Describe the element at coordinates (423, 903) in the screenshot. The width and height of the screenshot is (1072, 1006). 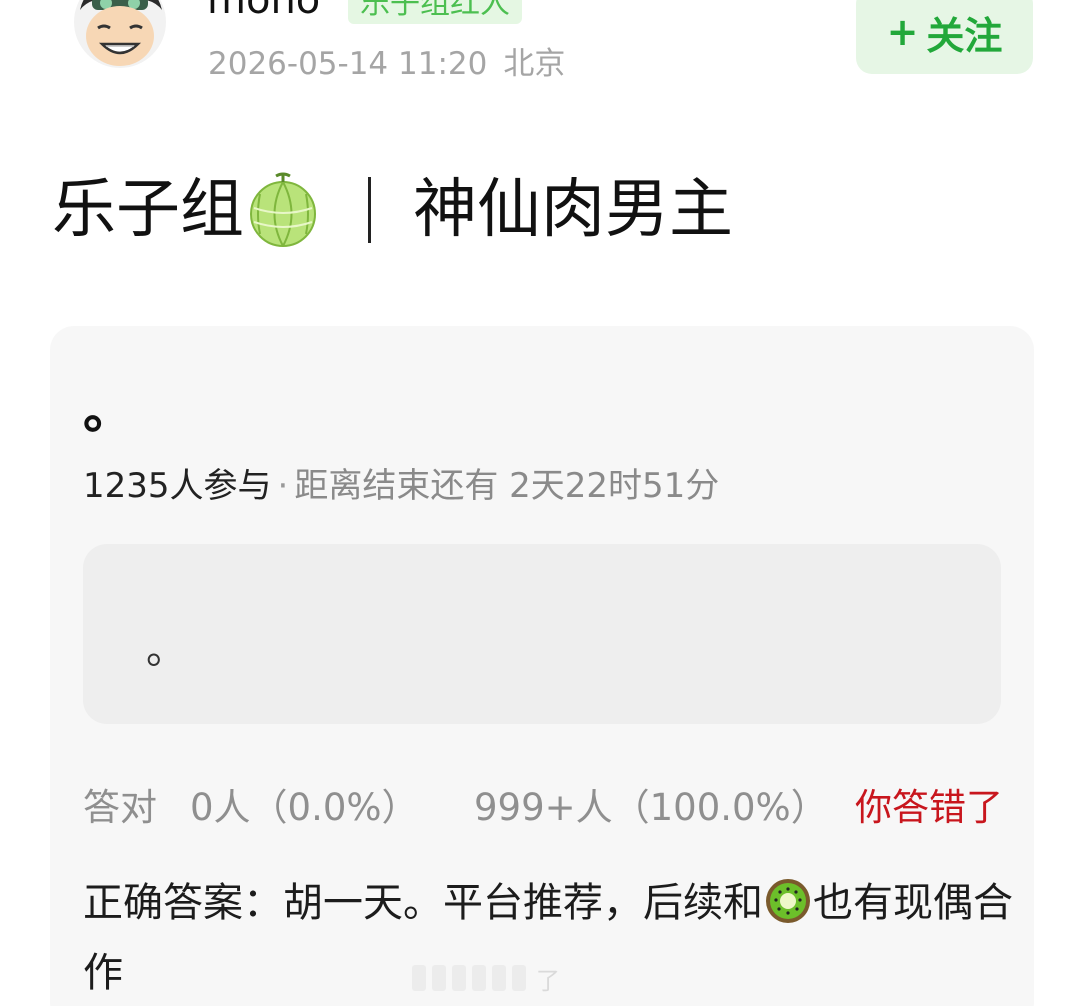
I see `answer-text-start: 正确答案：胡一天。平台推荐，后续和` at that location.